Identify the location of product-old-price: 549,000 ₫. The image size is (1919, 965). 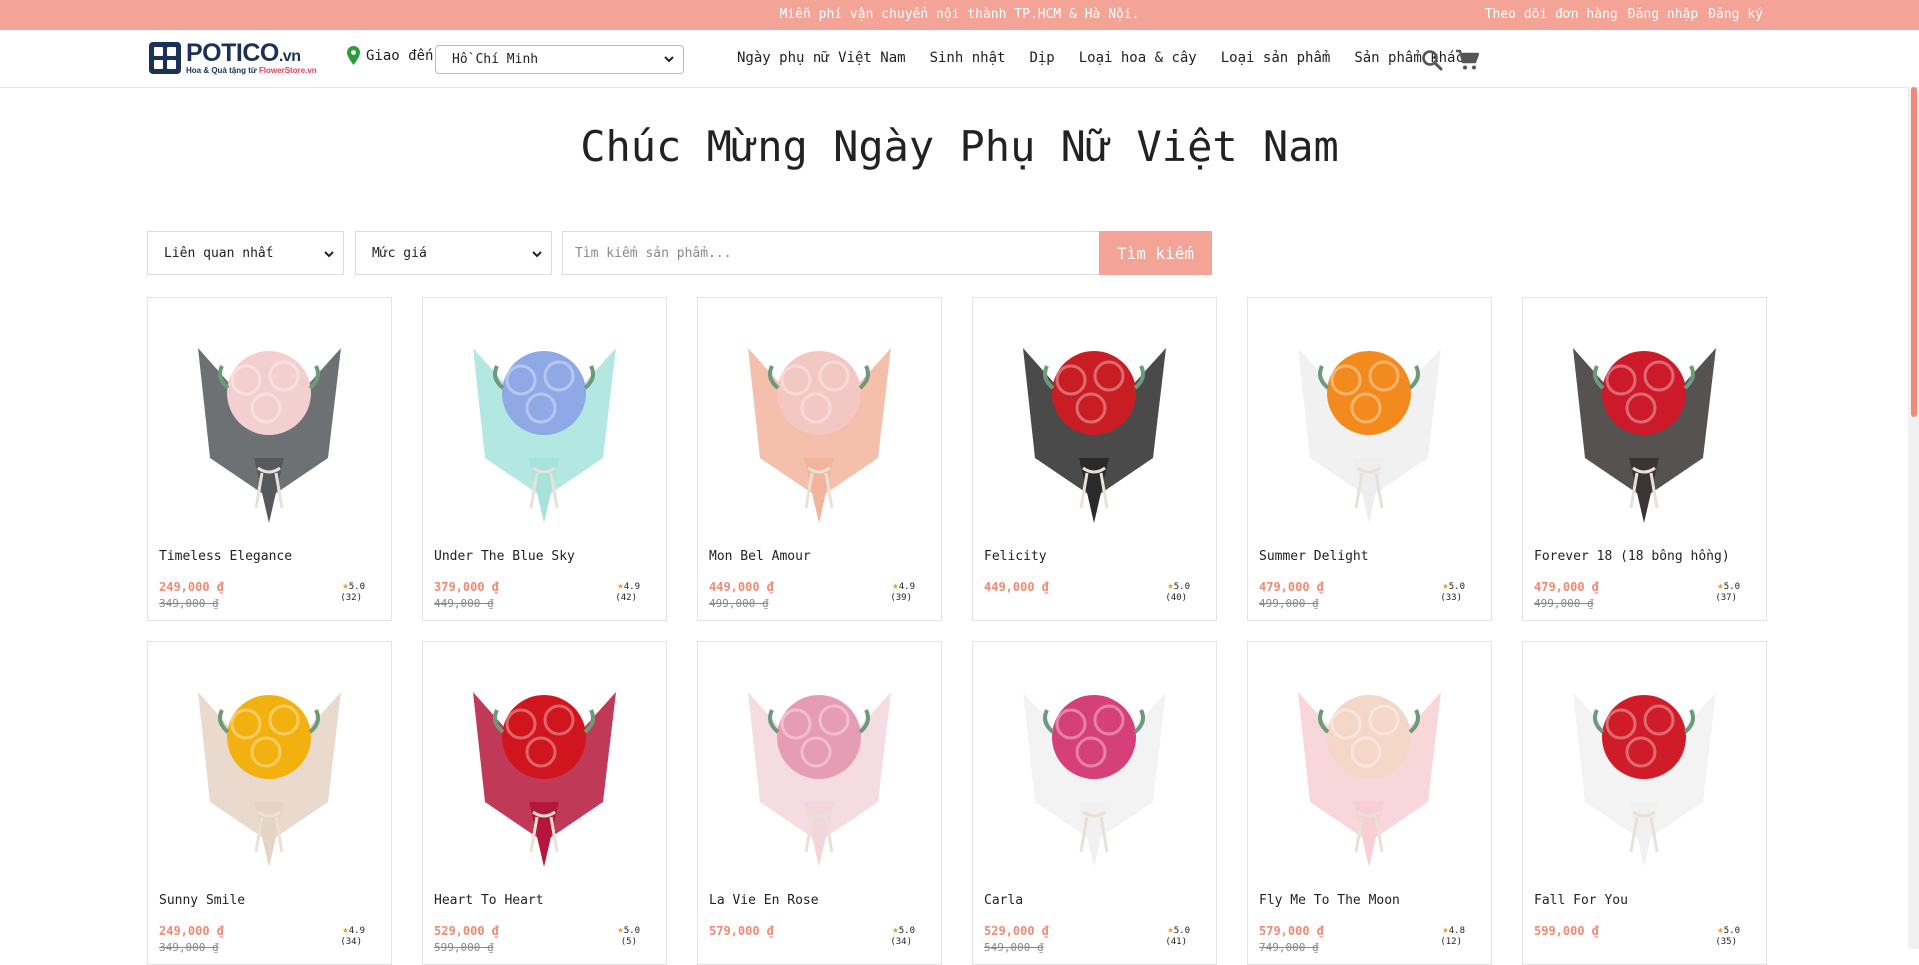
(1014, 947).